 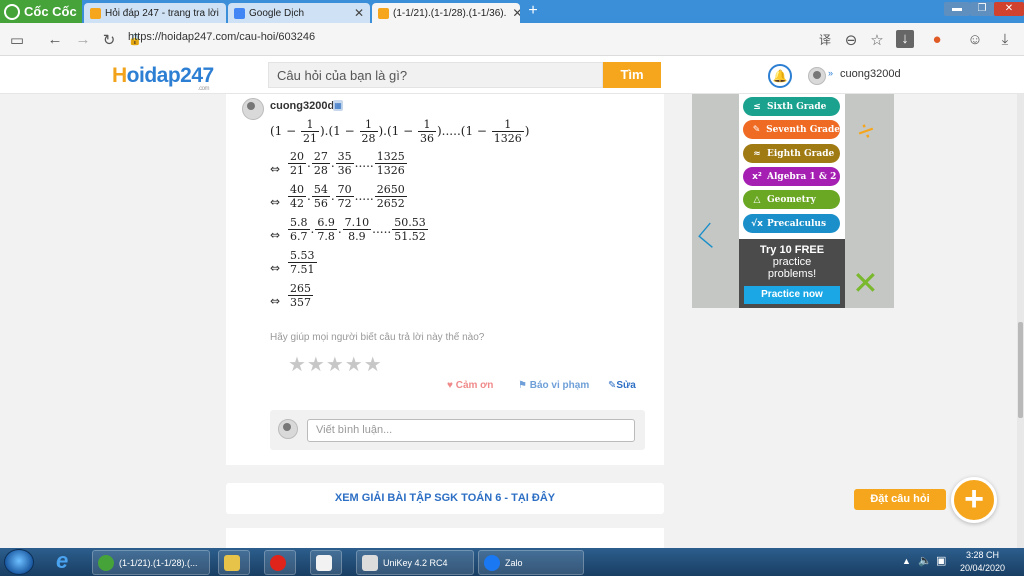 I want to click on avatar, so click(x=817, y=76).